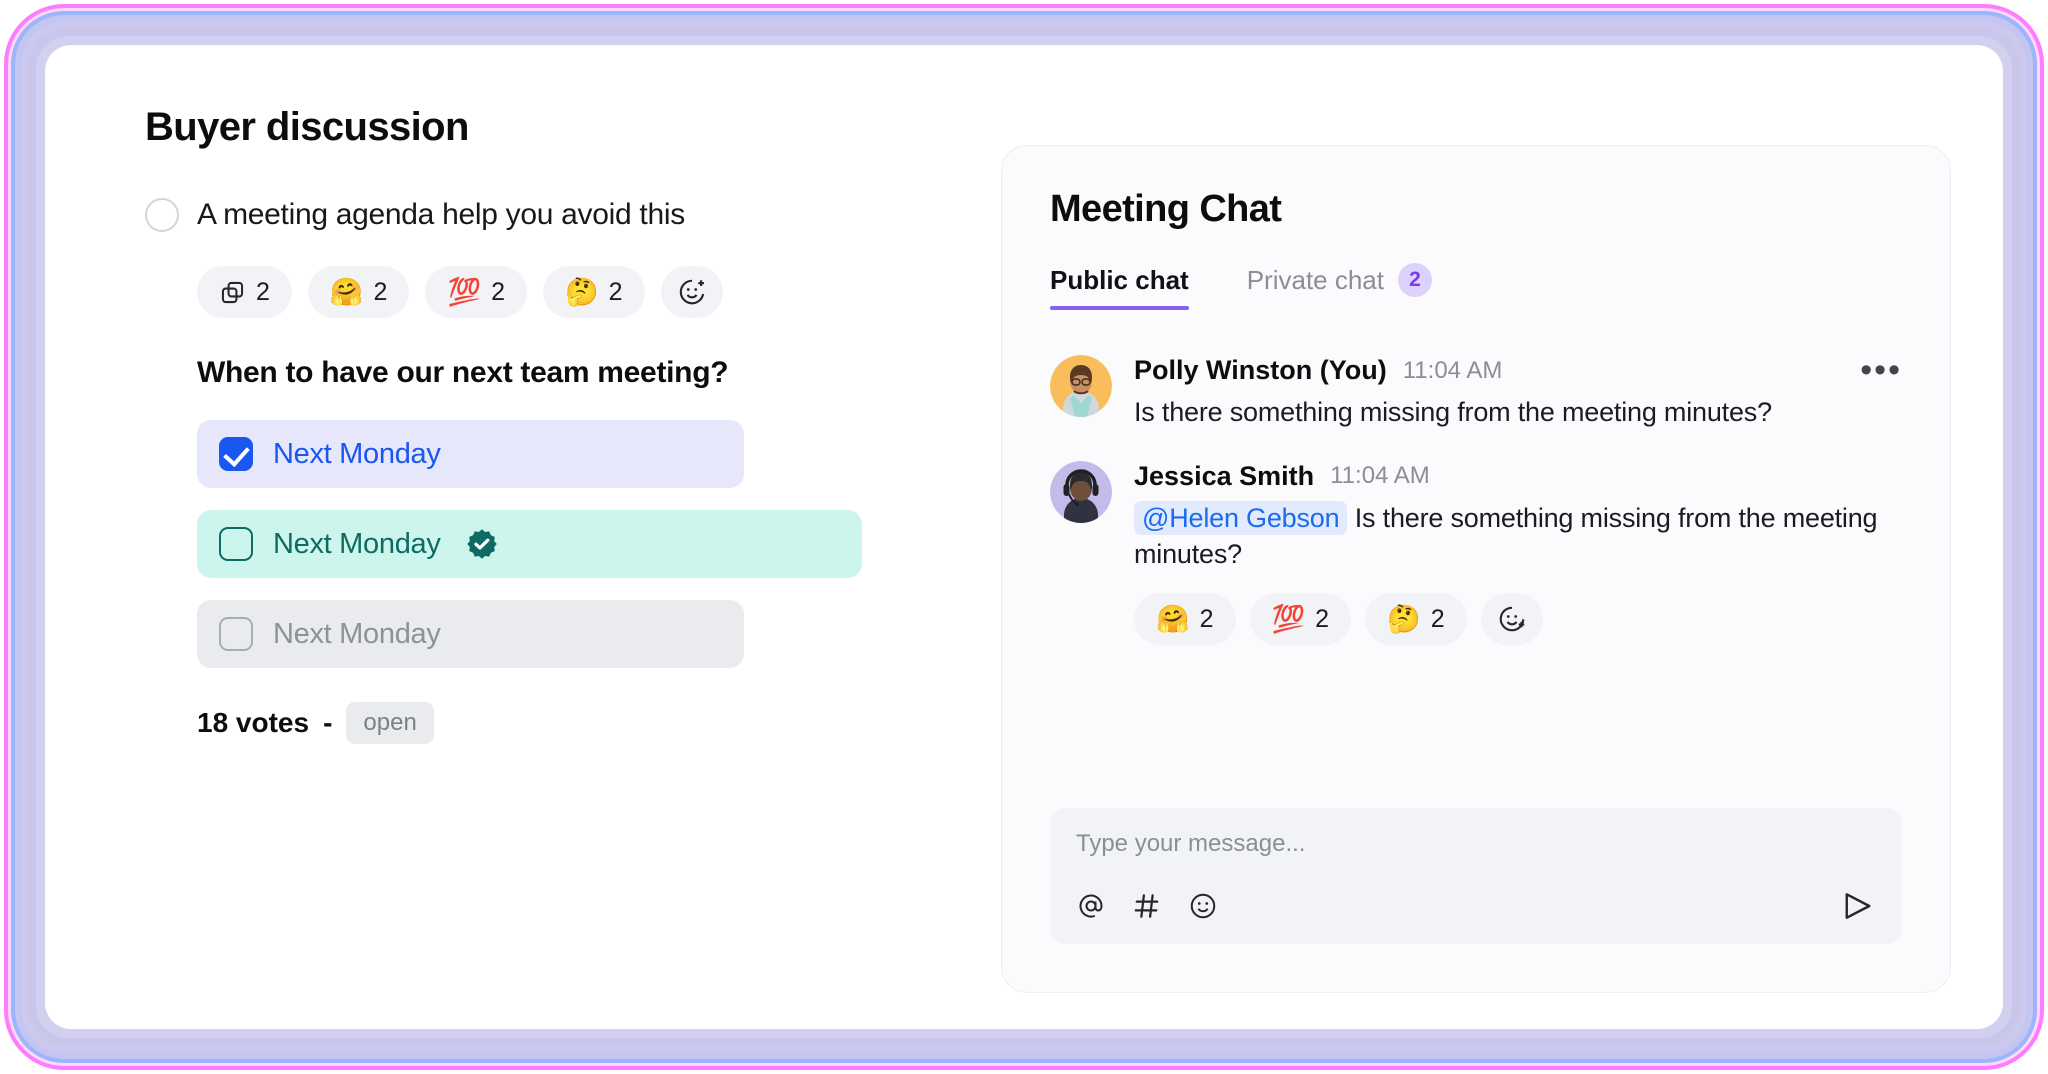  I want to click on radio-unselected-icon, so click(162, 215).